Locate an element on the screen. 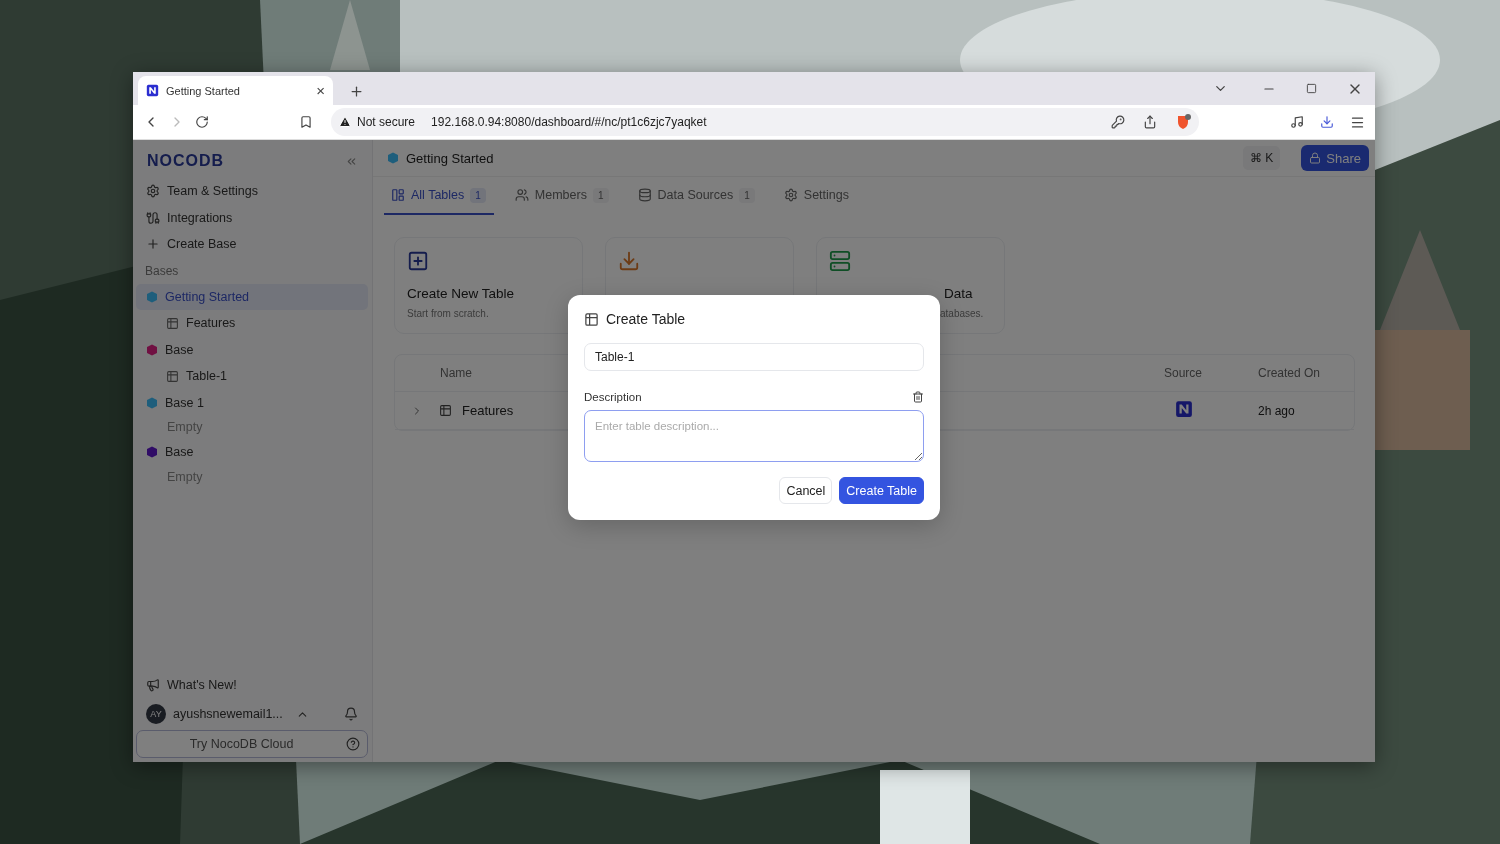  nav-item: Team & Settings is located at coordinates (252, 191).